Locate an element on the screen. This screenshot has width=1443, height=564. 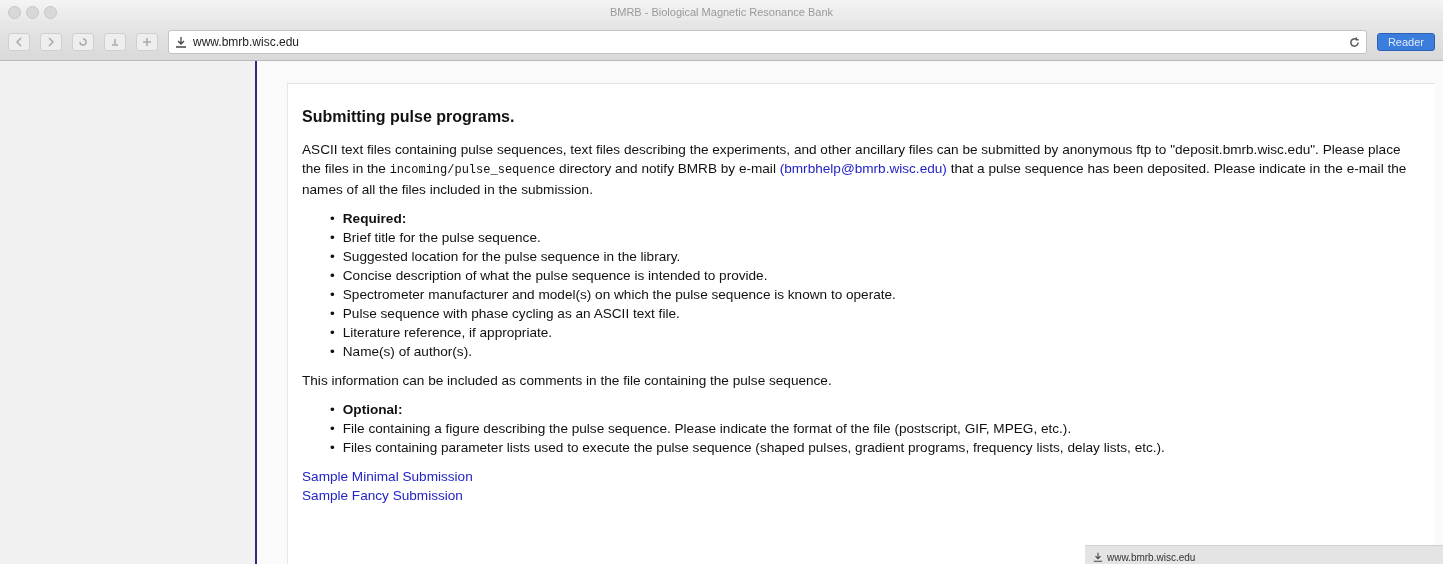
history-button is located at coordinates (83, 42).